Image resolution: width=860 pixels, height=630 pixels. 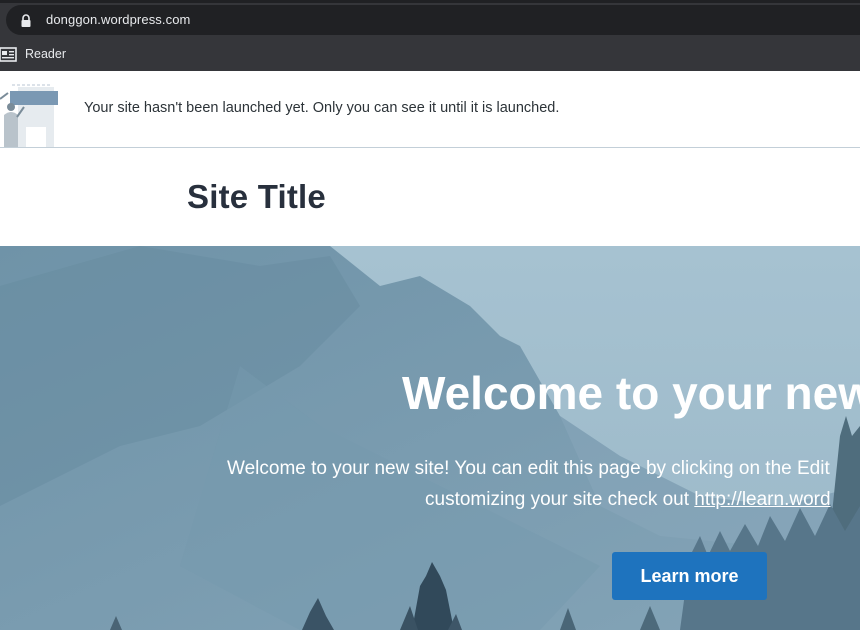 I want to click on bookmark-reader: Reader, so click(x=45, y=54).